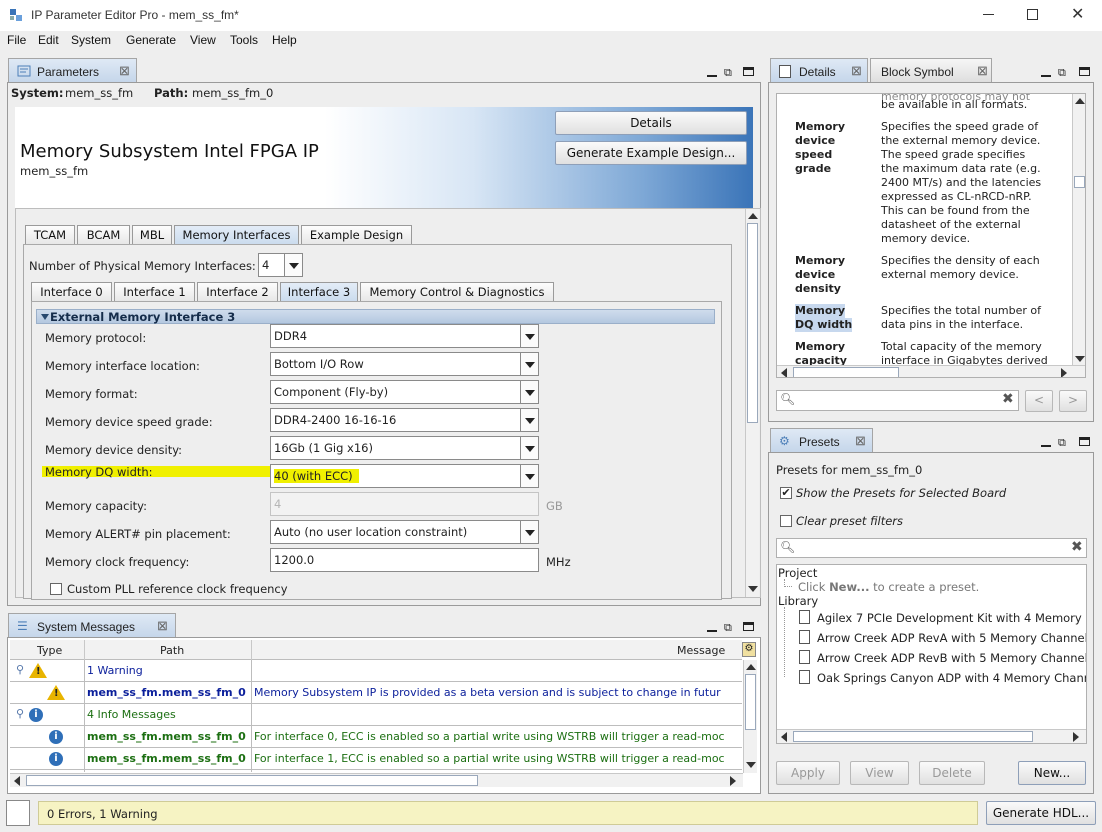 Image resolution: width=1102 pixels, height=832 pixels. I want to click on col-path: Path, so click(172, 650).